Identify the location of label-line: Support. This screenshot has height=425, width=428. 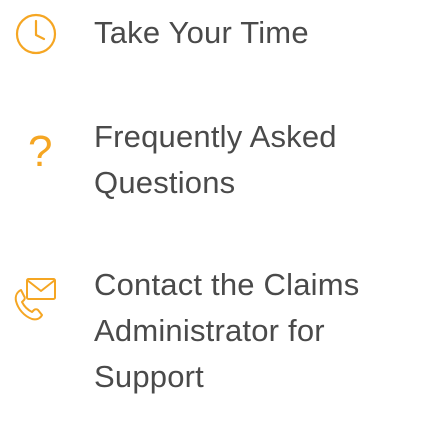
(149, 376).